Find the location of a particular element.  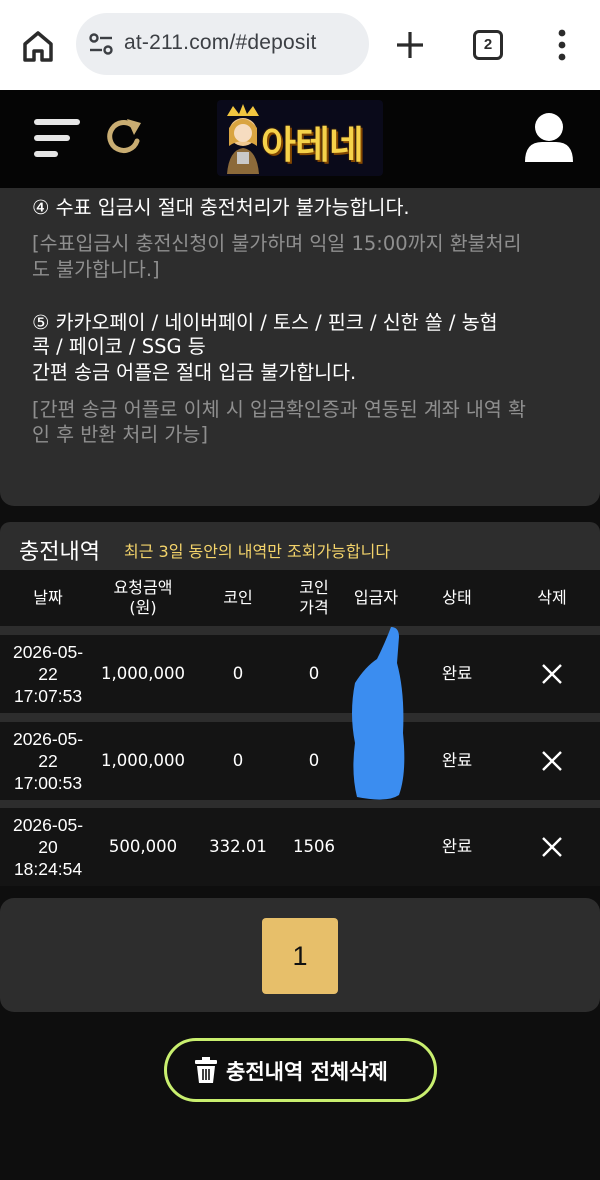

row-coin: 332.01 is located at coordinates (238, 846).